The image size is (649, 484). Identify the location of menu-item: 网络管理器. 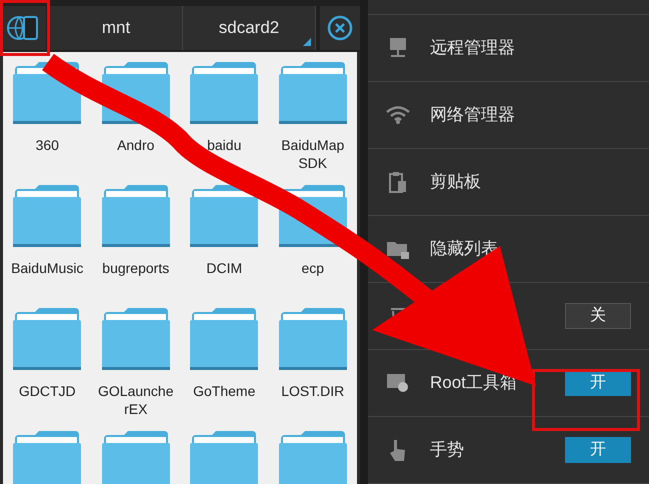
(508, 115).